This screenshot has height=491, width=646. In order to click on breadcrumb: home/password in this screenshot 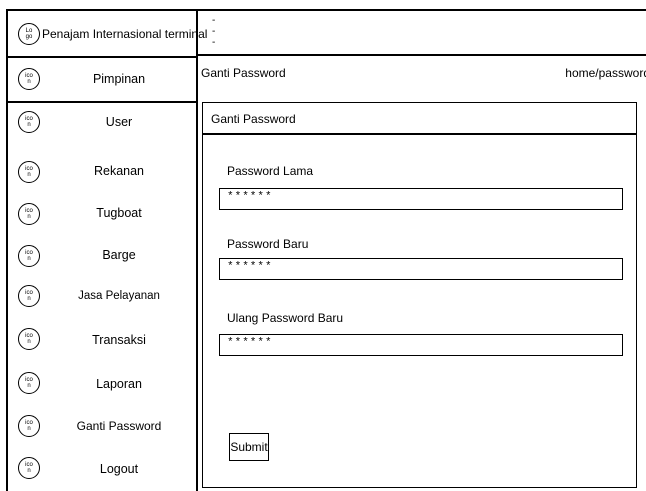, I will do `click(605, 73)`.